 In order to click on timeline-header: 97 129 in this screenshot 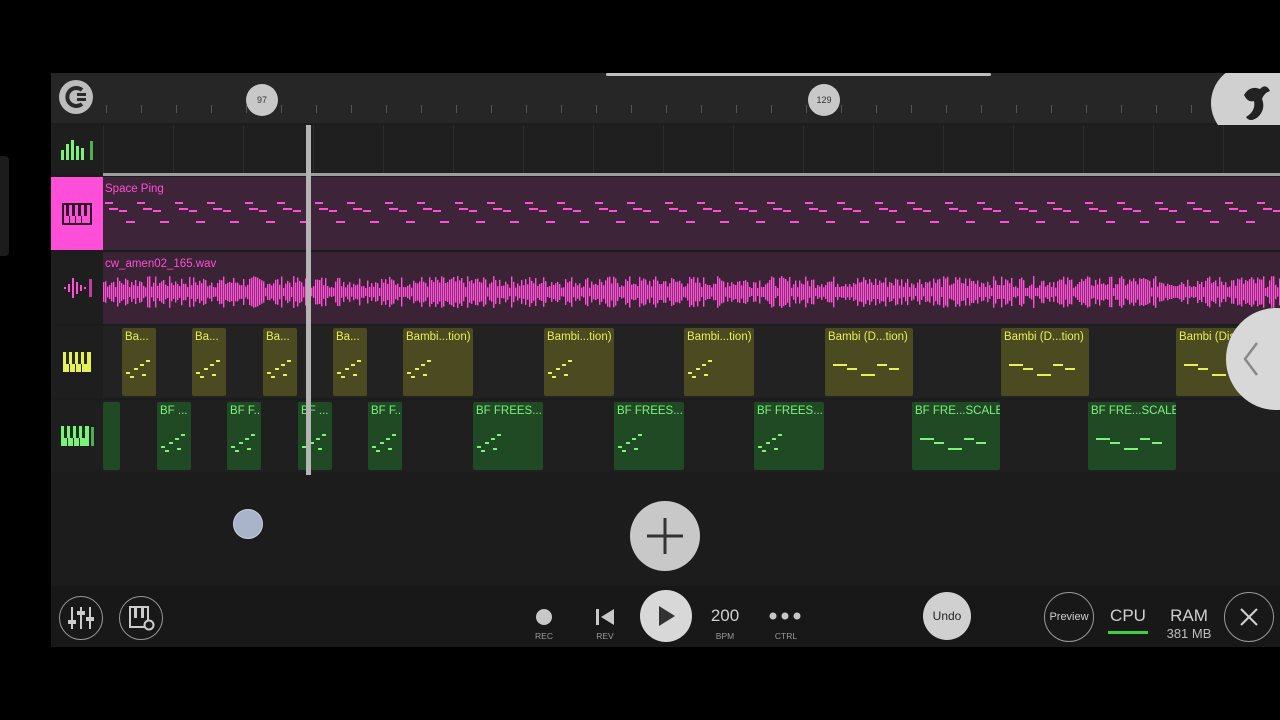, I will do `click(665, 107)`.